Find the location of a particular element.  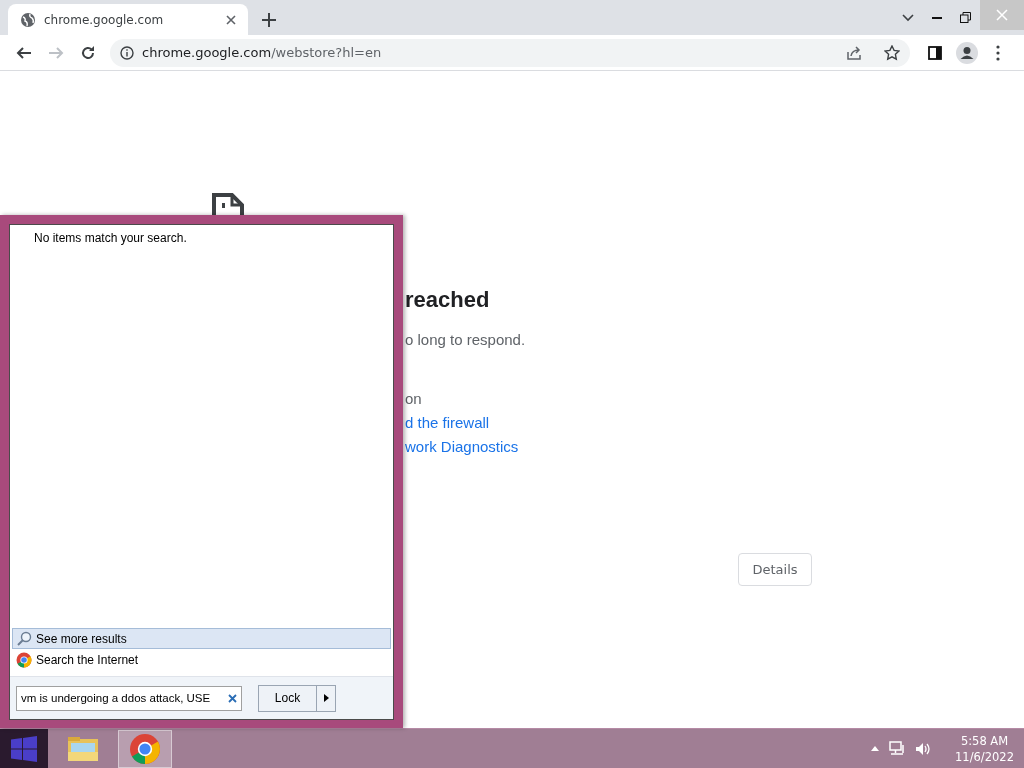

browser-tab: chrome.google.com is located at coordinates (128, 19).